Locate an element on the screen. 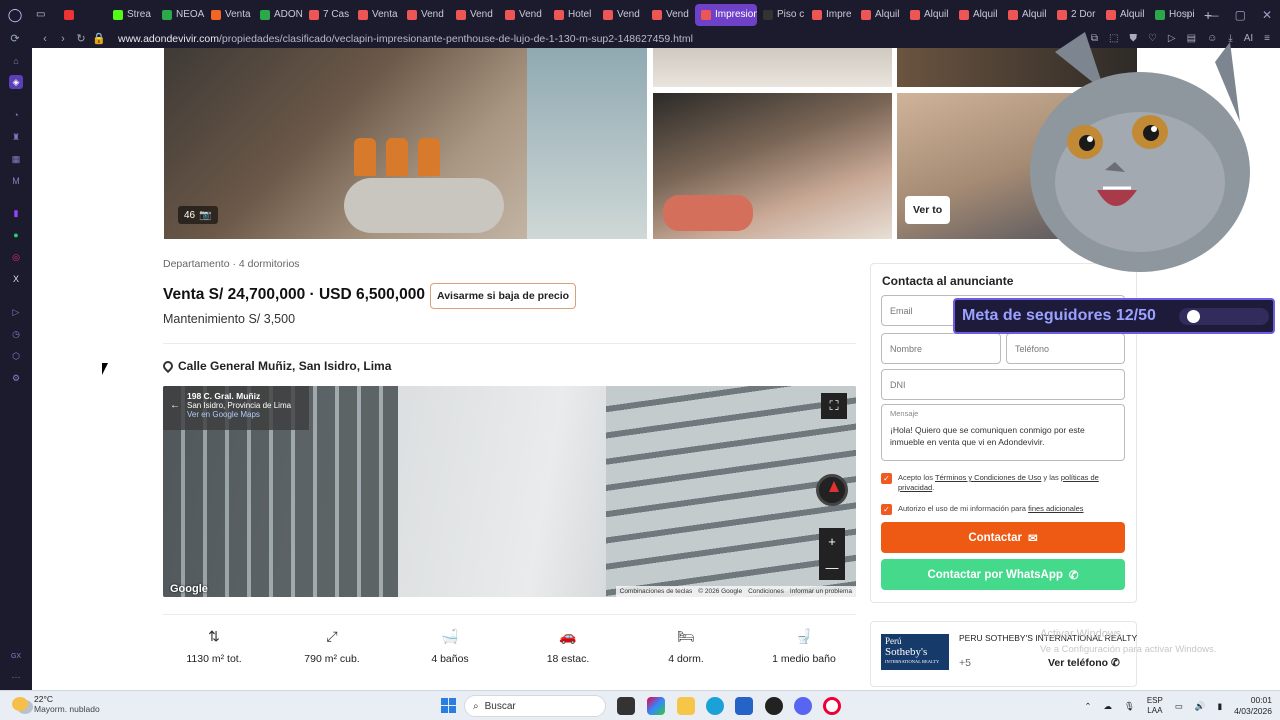  reload-icon: ↻ is located at coordinates (81, 38).